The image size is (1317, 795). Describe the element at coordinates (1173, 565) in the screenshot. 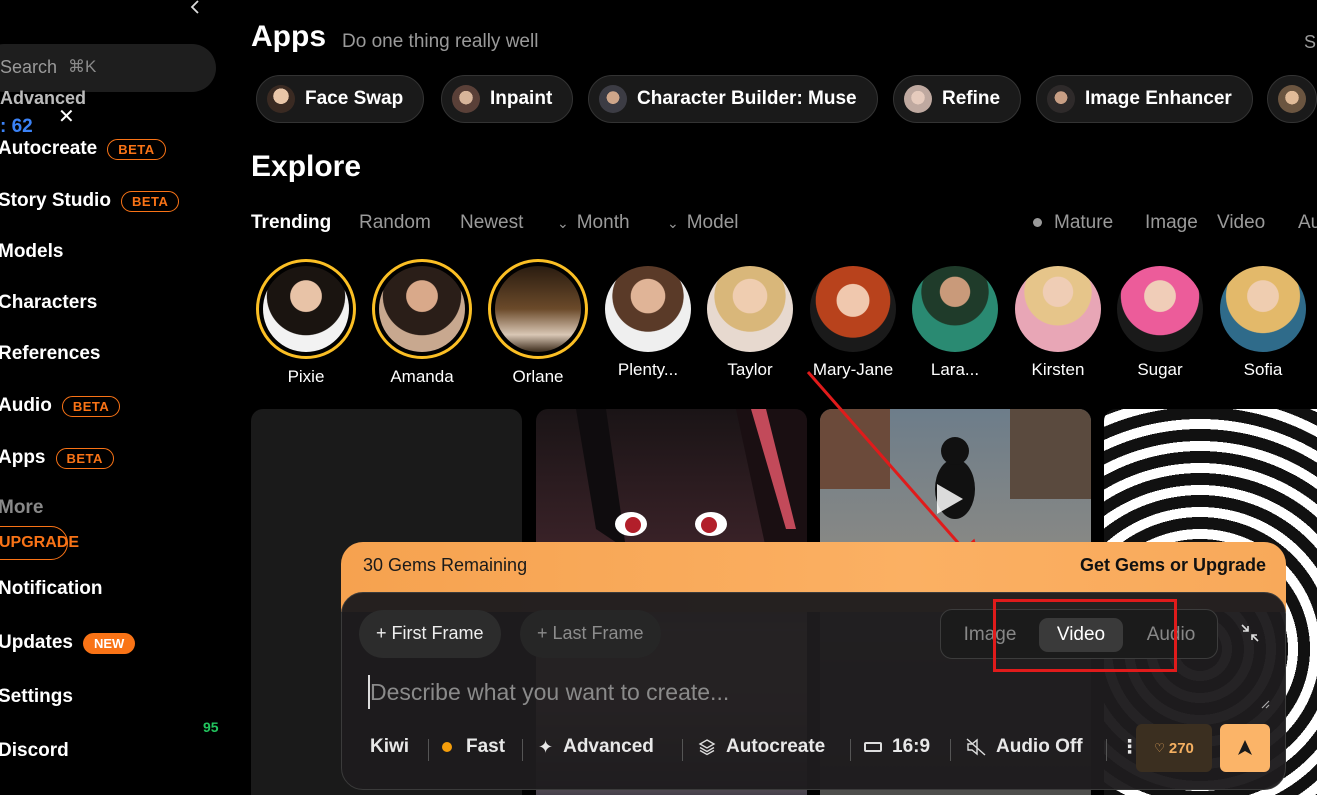

I see `get-gems-link: Get Gems or Upgrade` at that location.